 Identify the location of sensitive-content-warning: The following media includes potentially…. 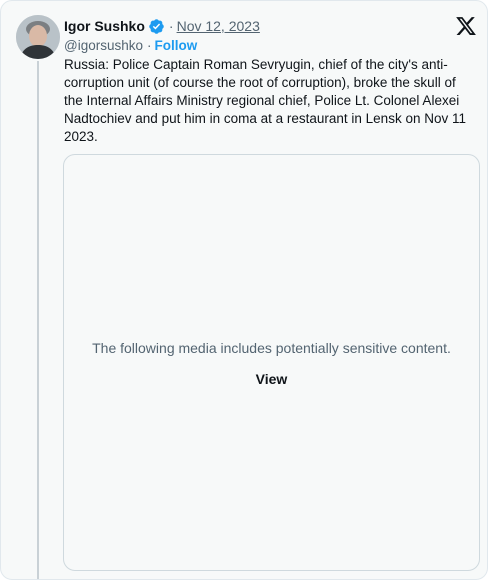
(271, 348).